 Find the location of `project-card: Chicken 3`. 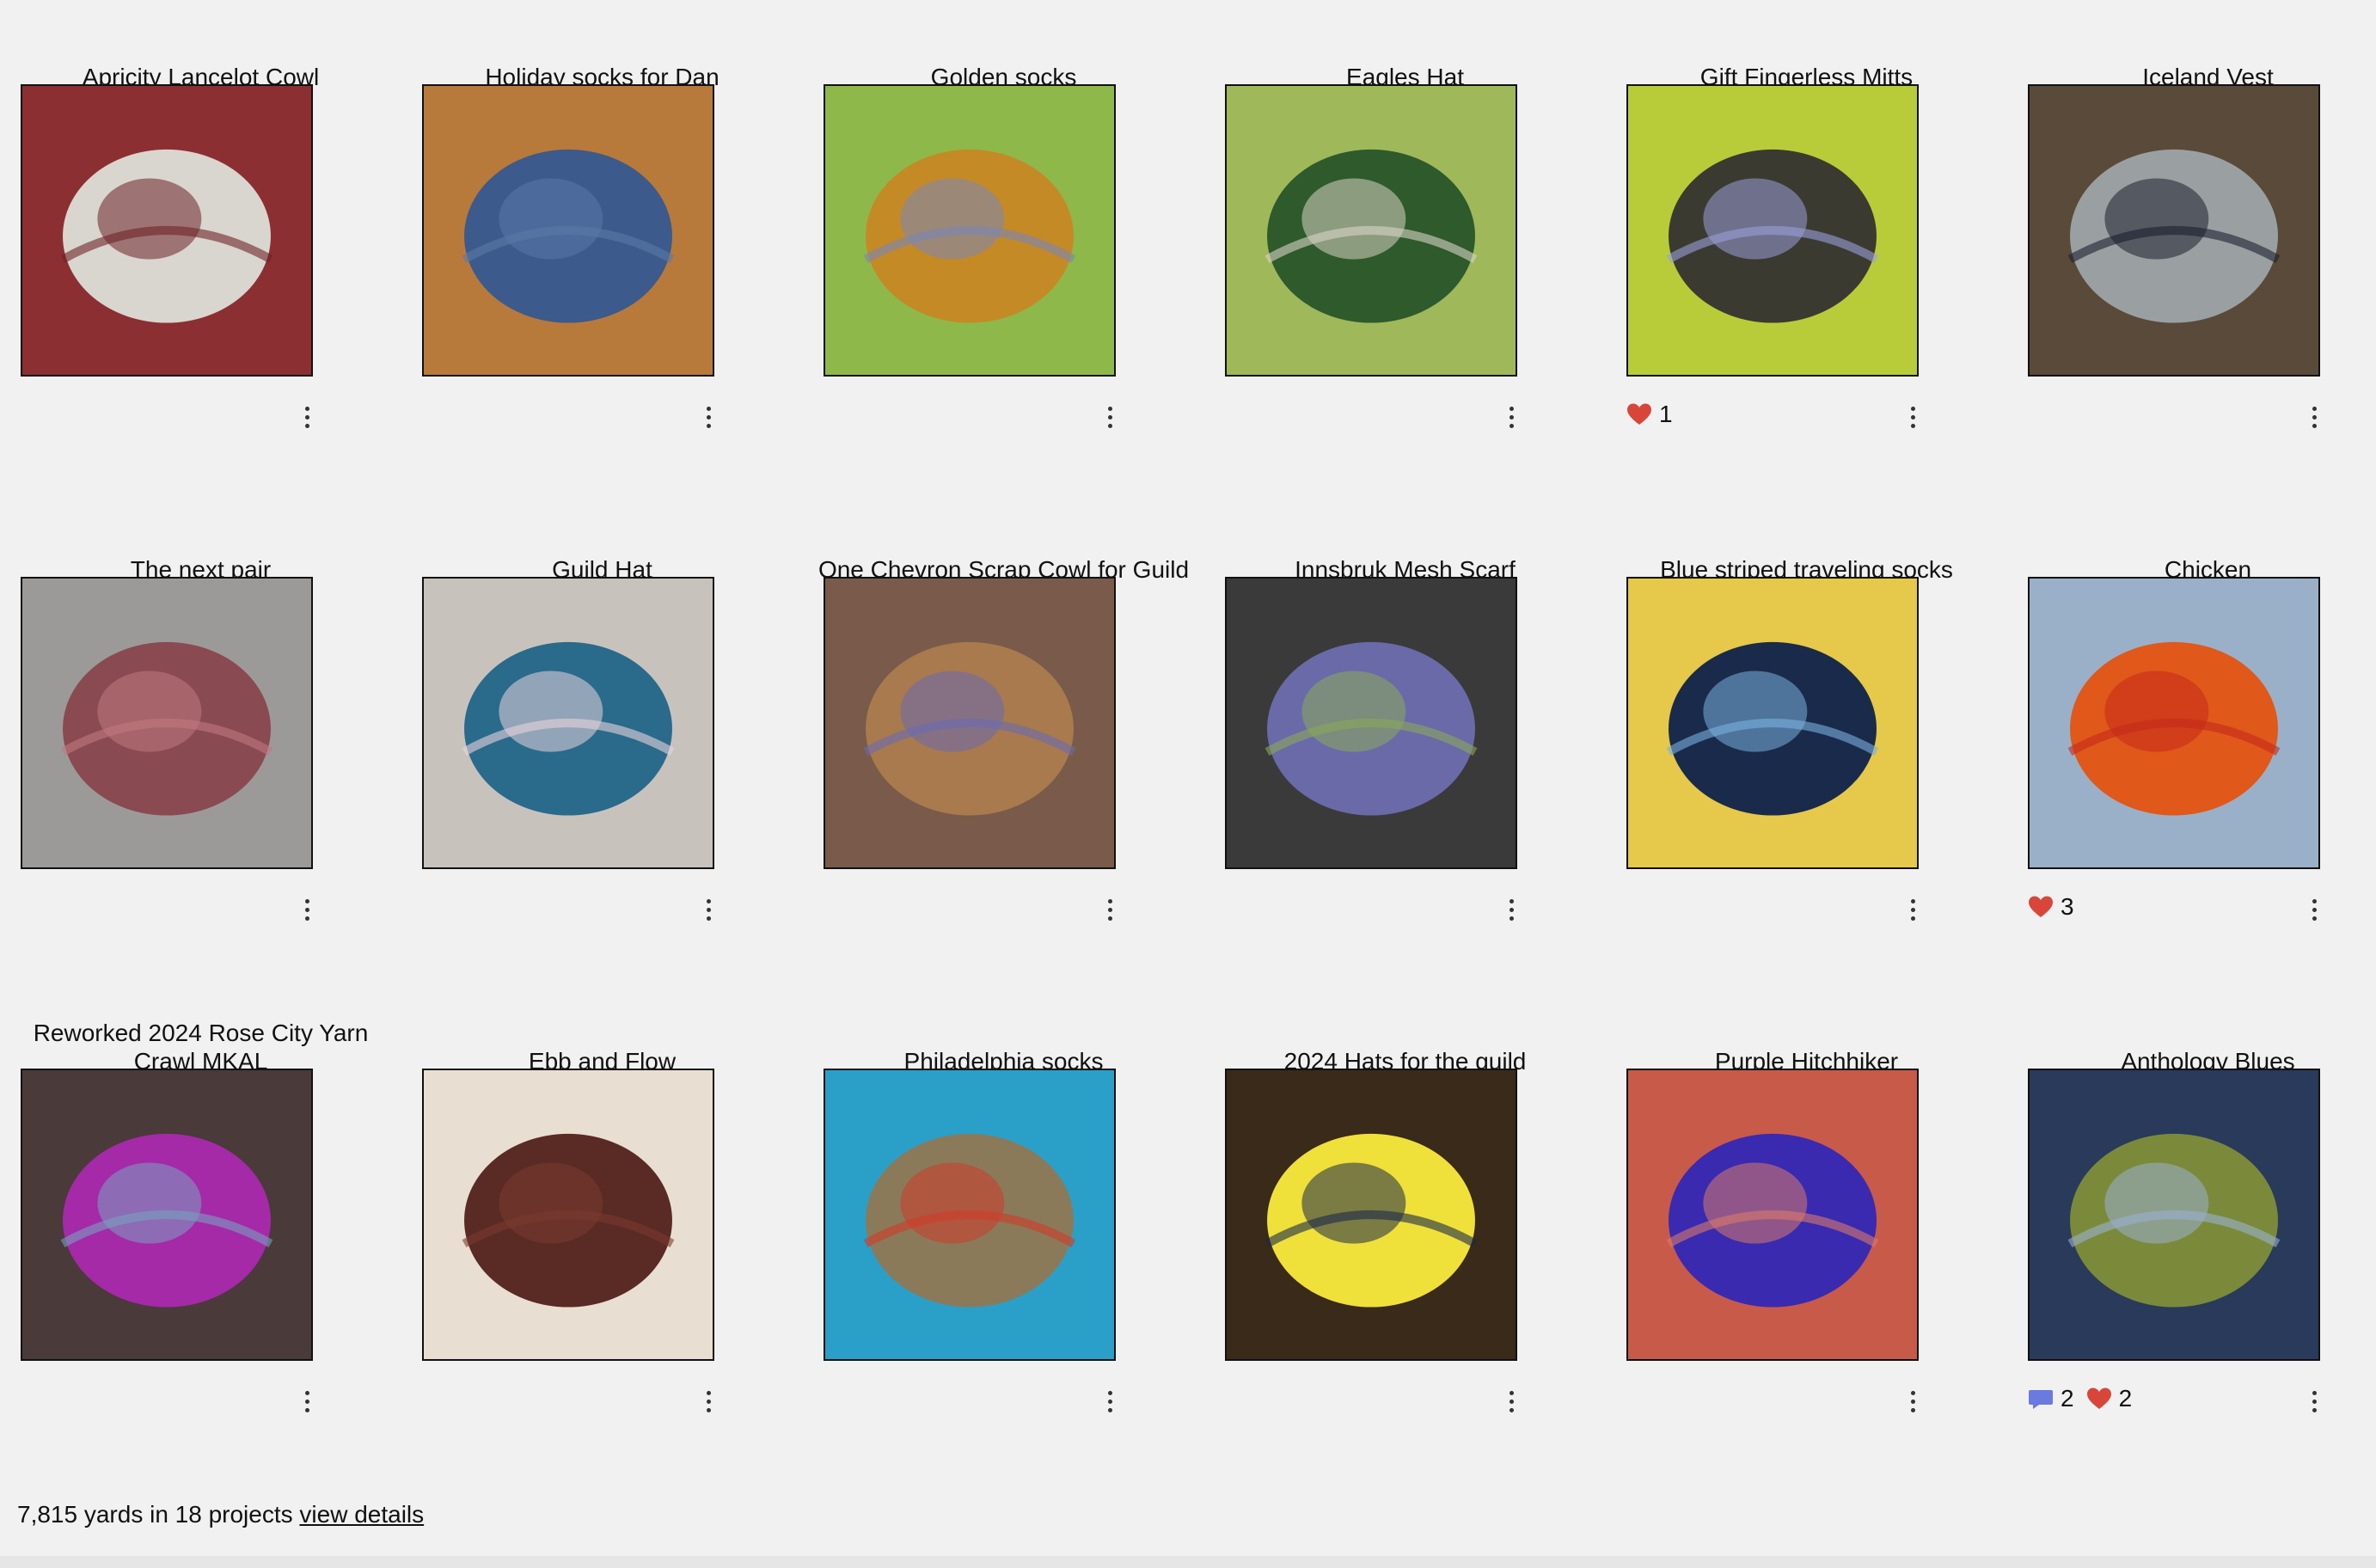

project-card: Chicken 3 is located at coordinates (2191, 725).